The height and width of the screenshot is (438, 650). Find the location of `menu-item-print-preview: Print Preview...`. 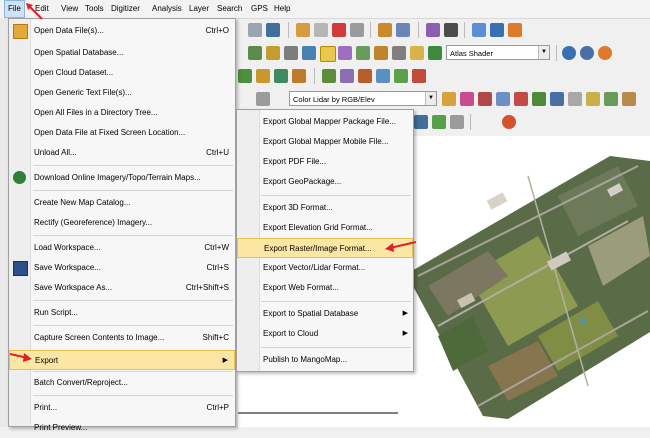

menu-item-print-preview: Print Preview... is located at coordinates (122, 428).